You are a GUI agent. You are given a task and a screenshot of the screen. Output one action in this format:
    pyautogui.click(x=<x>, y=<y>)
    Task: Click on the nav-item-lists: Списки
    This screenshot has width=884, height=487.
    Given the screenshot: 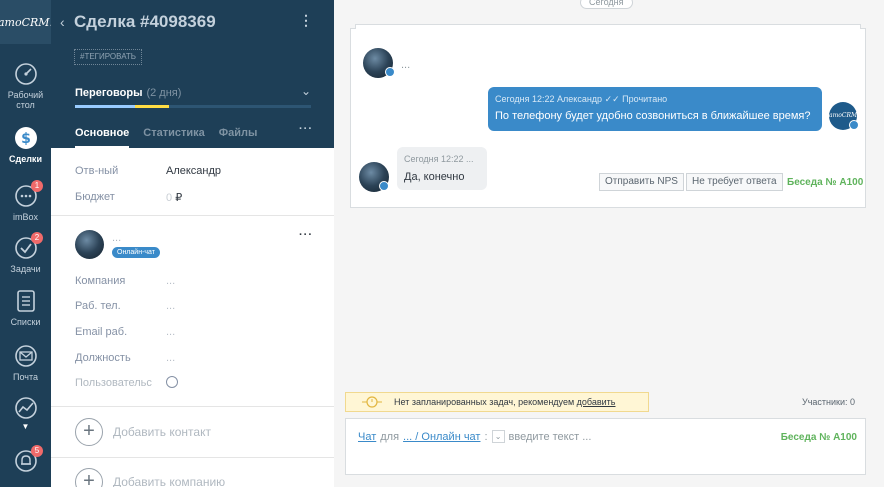 What is the action you would take?
    pyautogui.click(x=25, y=308)
    